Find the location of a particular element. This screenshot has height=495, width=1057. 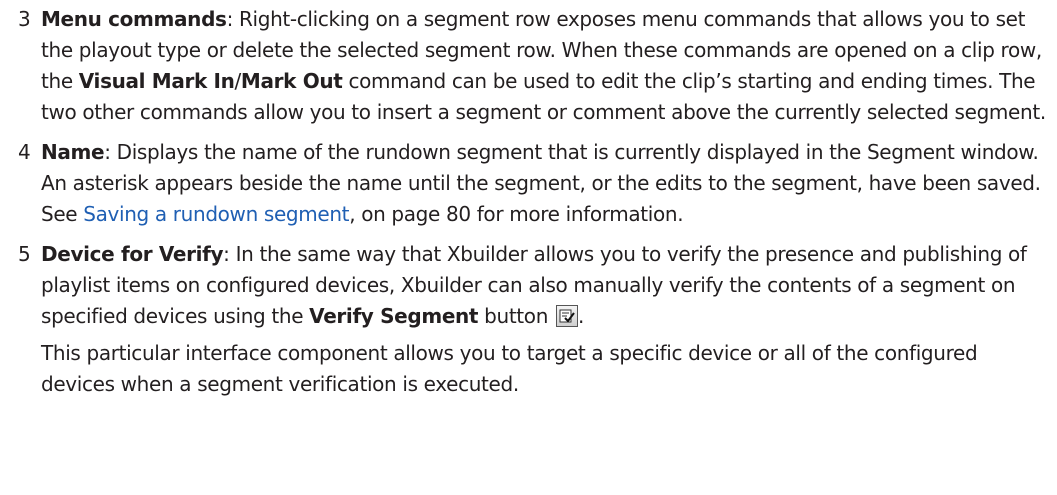

term-visual-mark-in: Visual Mark In is located at coordinates (156, 81).